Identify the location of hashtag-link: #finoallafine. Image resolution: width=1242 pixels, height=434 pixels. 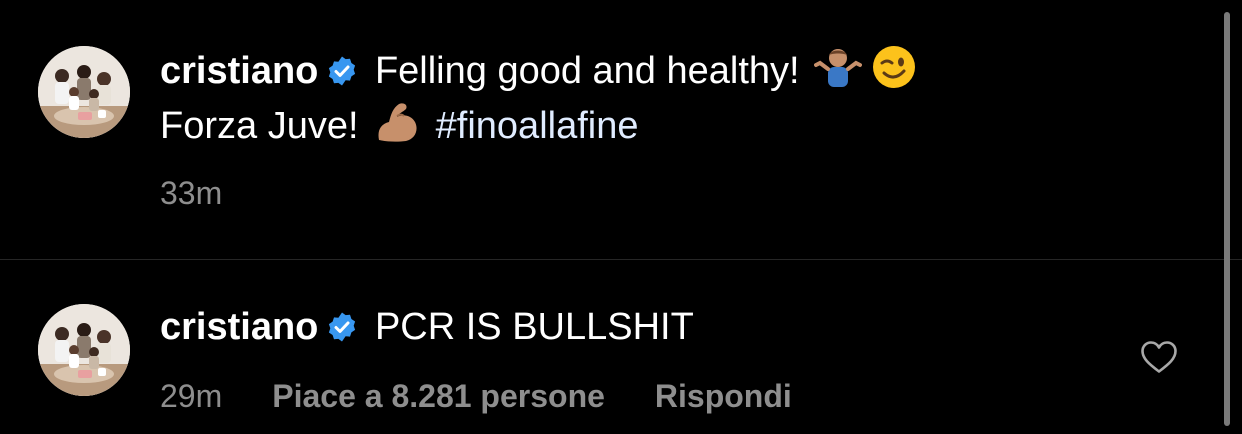
(537, 126).